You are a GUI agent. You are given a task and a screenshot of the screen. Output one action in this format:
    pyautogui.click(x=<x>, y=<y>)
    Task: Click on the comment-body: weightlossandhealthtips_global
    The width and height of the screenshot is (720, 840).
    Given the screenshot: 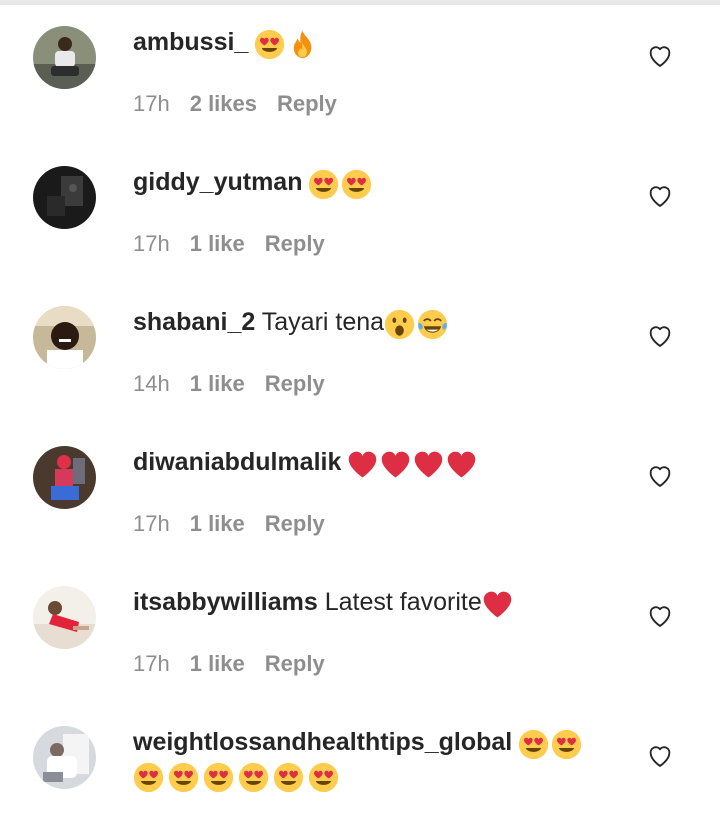 What is the action you would take?
    pyautogui.click(x=393, y=742)
    